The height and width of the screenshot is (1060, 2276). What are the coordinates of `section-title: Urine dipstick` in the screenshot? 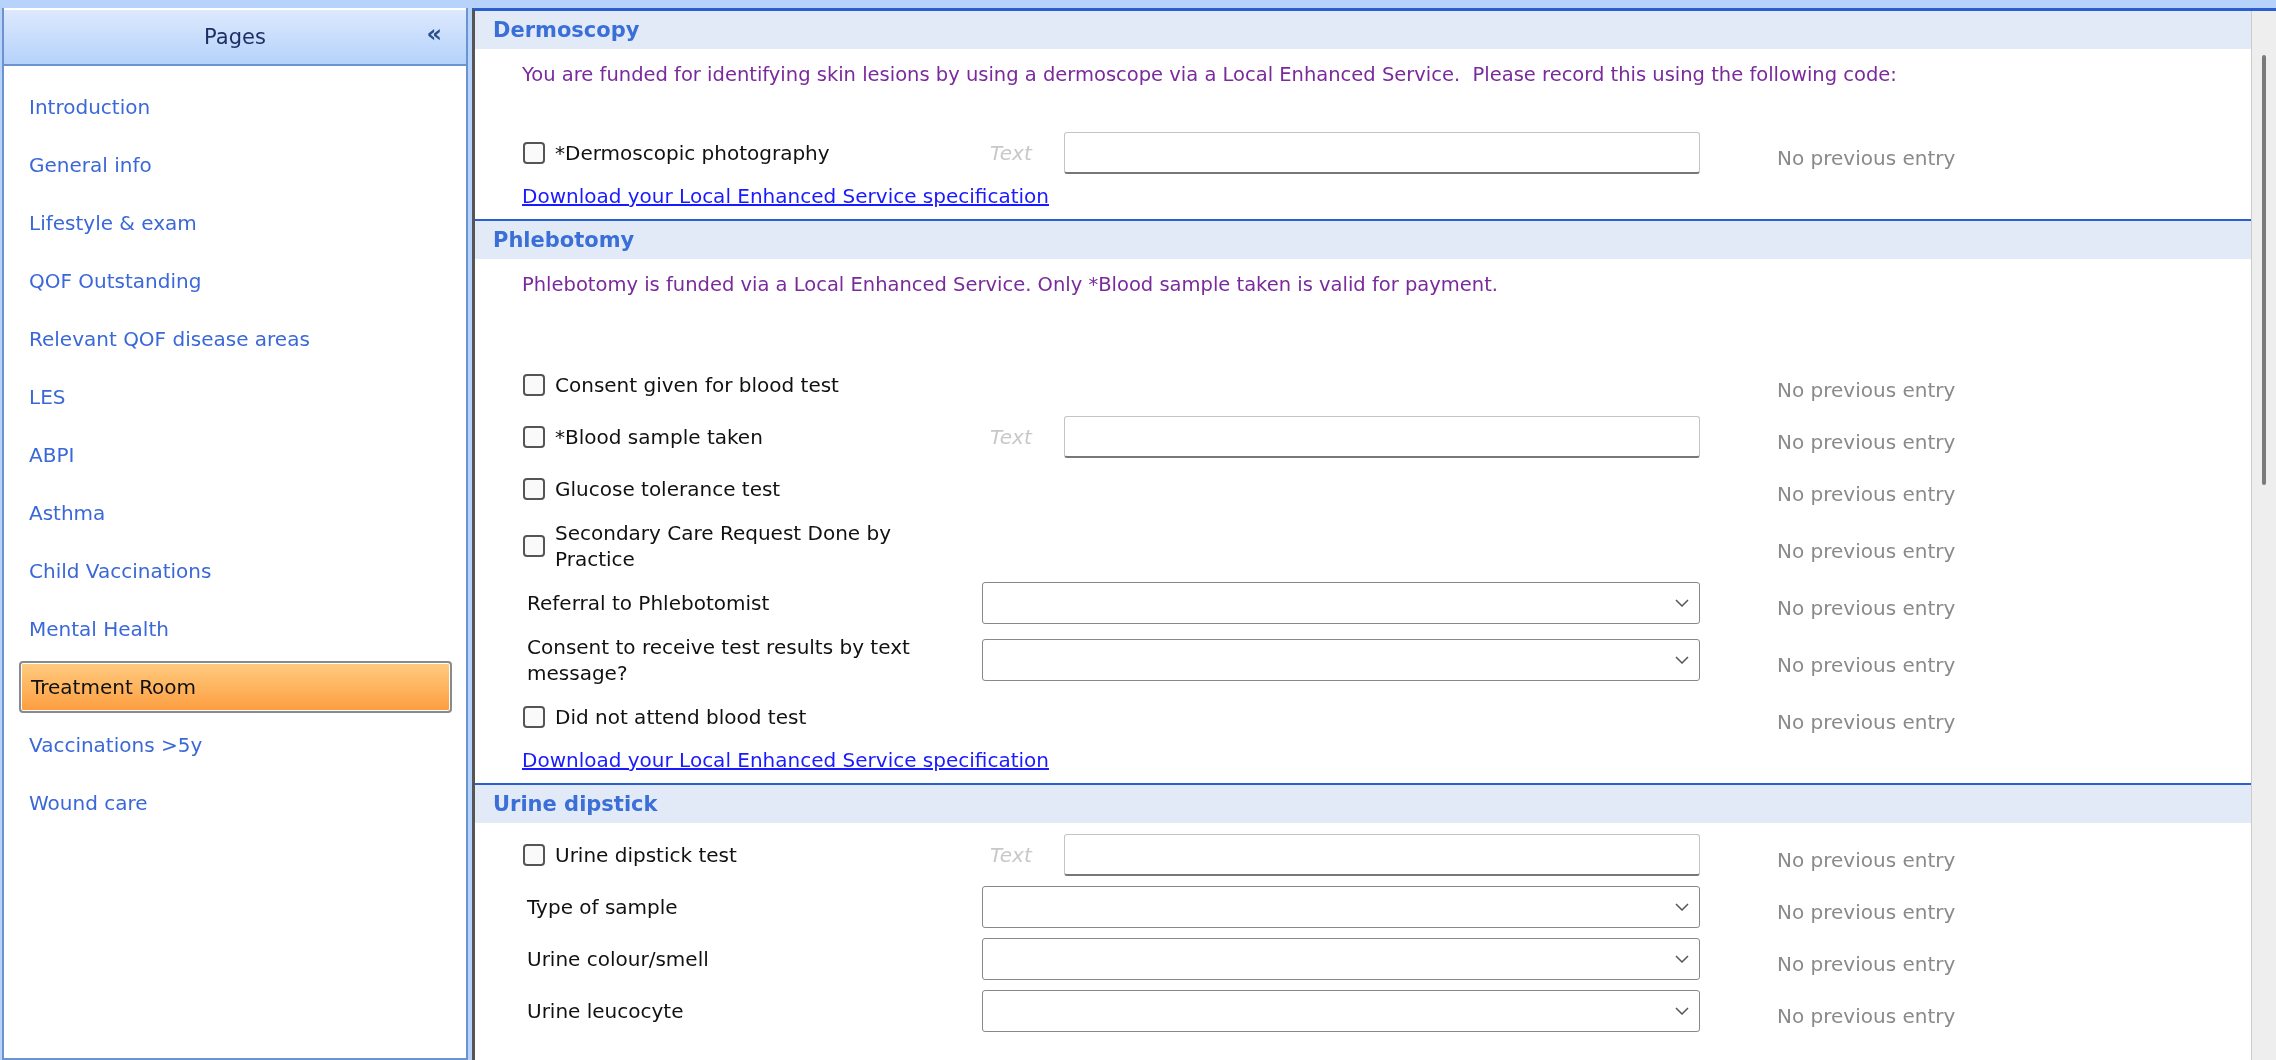 It's located at (575, 804).